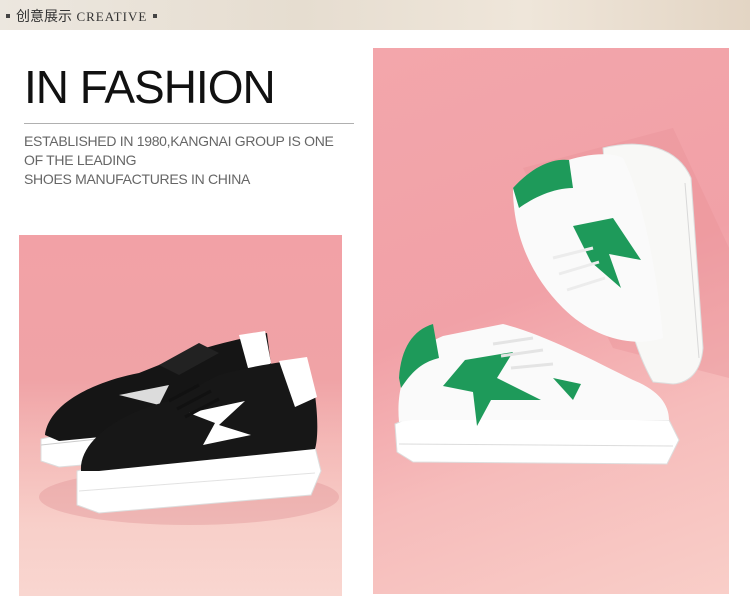  Describe the element at coordinates (150, 87) in the screenshot. I see `headline: IN FASHION` at that location.